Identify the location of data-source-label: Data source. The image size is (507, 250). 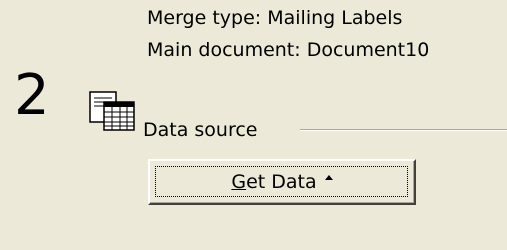
(200, 130).